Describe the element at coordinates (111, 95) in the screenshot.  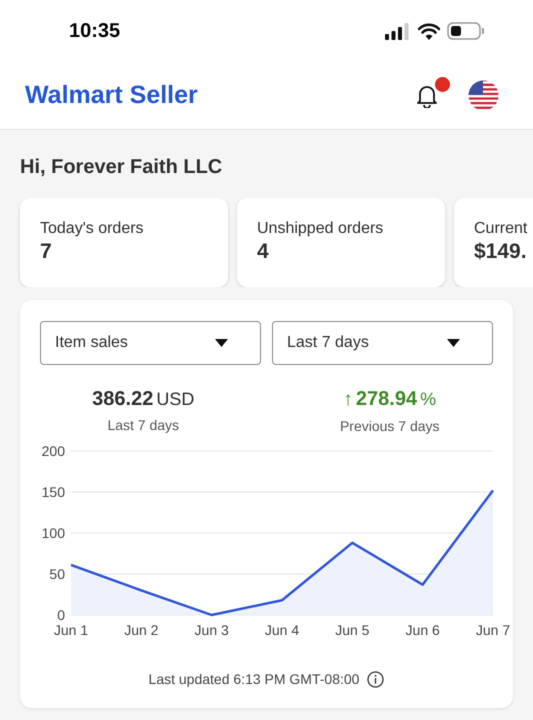
I see `app-title: Walmart Seller` at that location.